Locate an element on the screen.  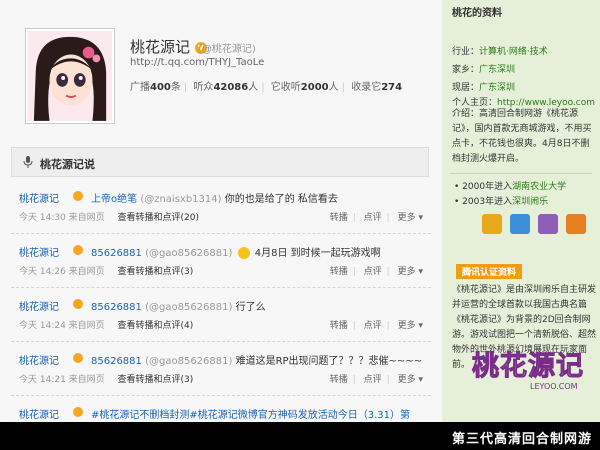
sidebar-row-hometown: 家乡：广东深圳 is located at coordinates (484, 70).